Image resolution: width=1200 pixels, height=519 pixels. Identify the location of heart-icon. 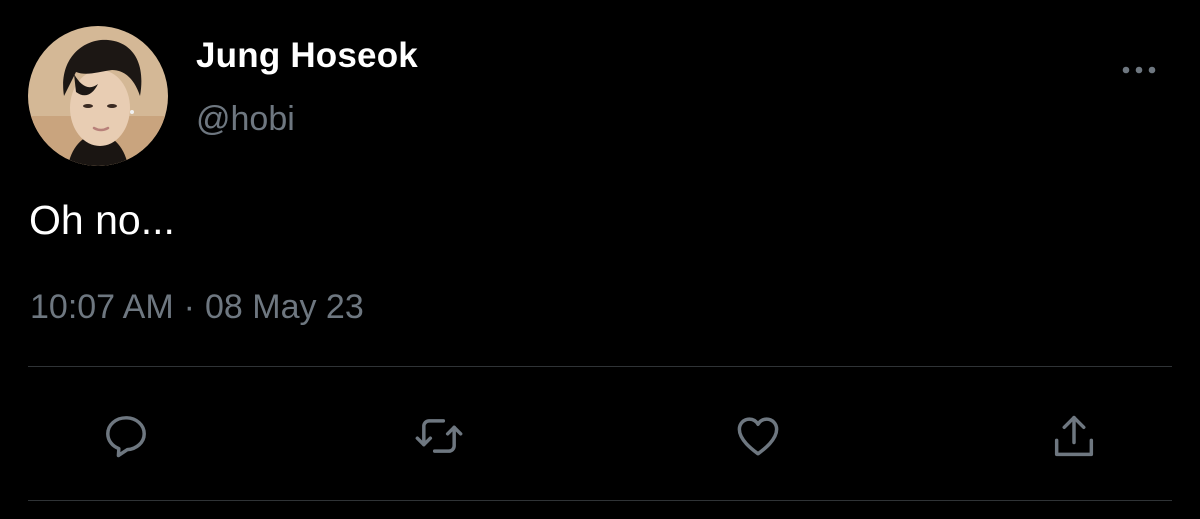
(758, 436).